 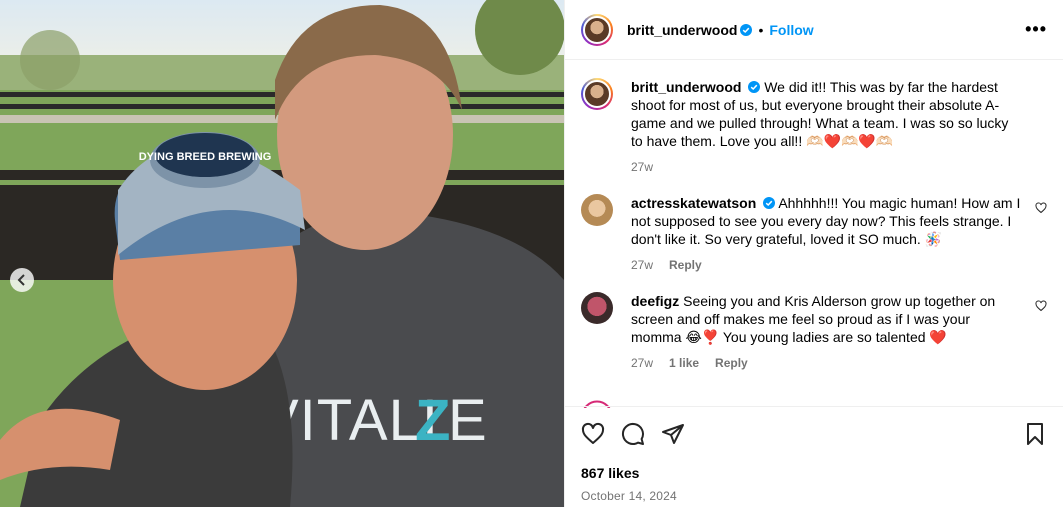 I want to click on cap-text: DYING BREED BREWING, so click(x=205, y=157).